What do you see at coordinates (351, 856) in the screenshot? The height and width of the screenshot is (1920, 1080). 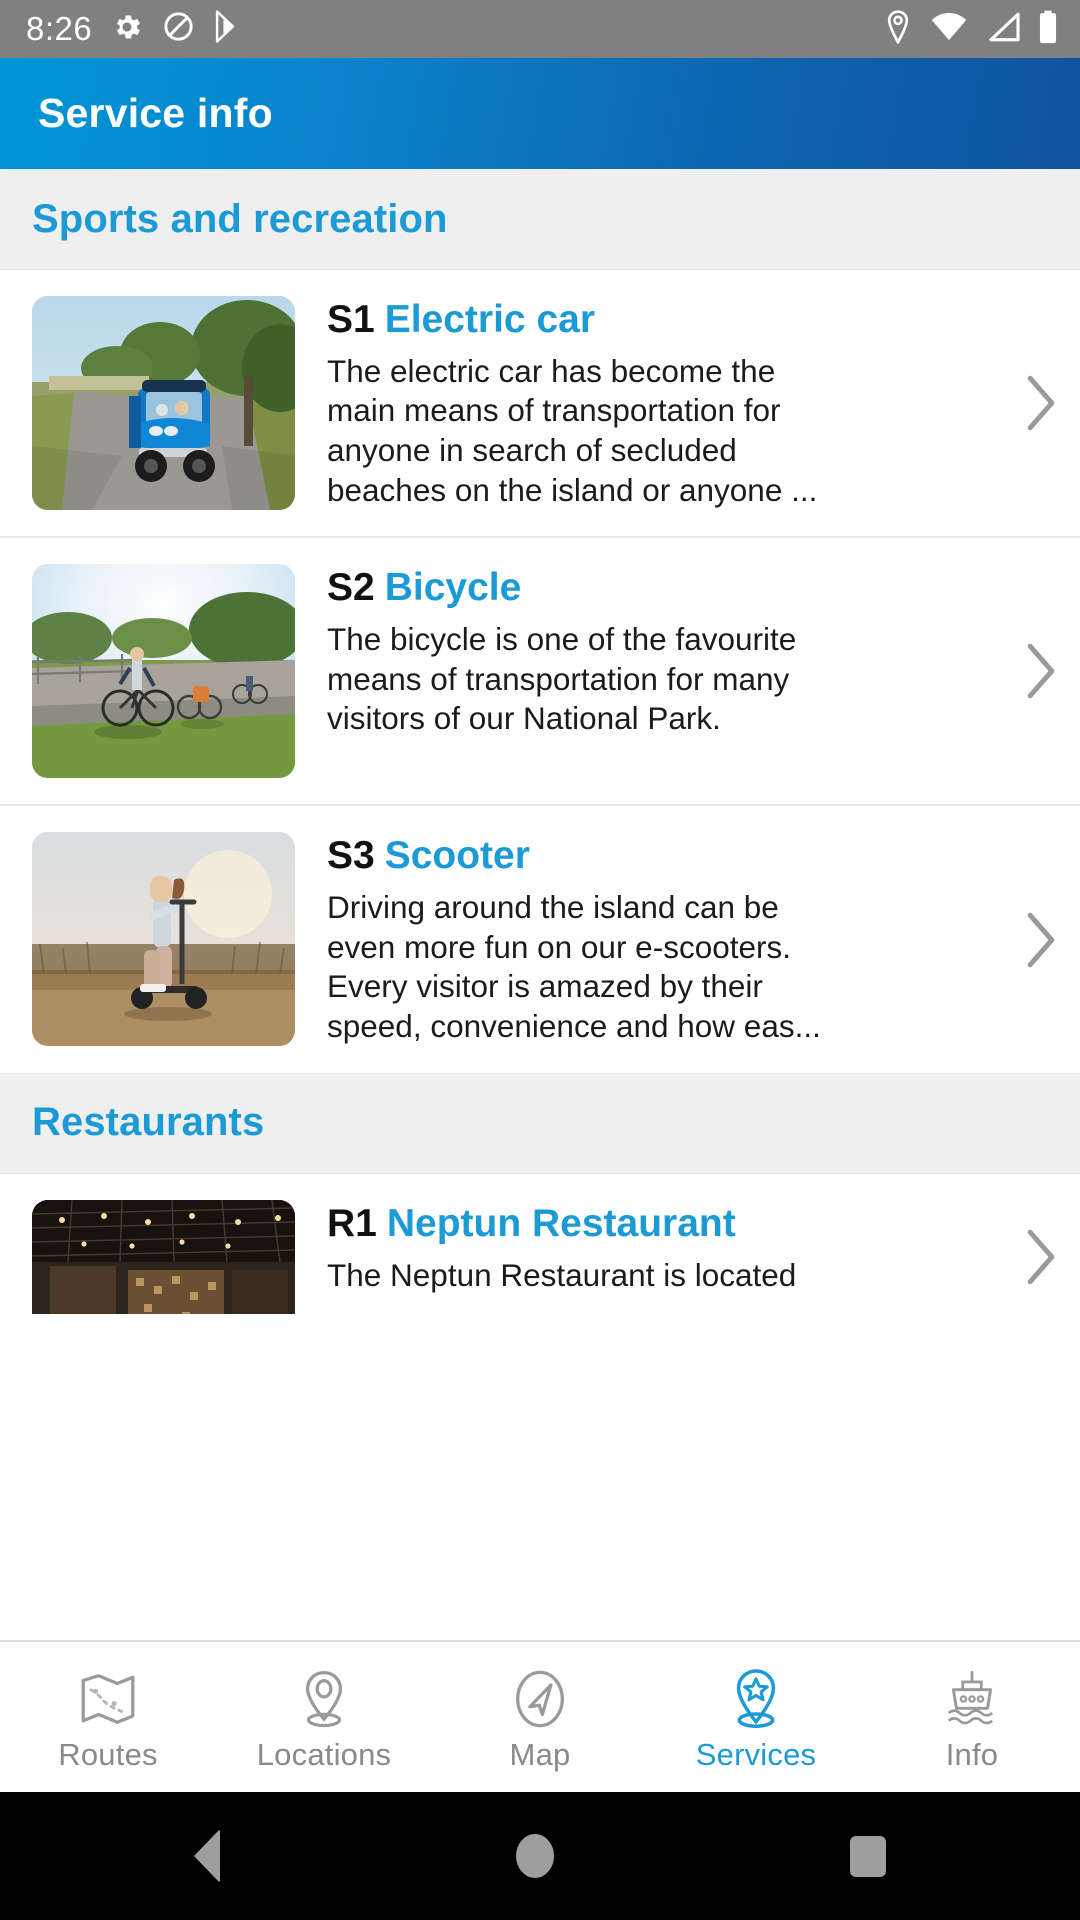 I see `item-code: S3` at bounding box center [351, 856].